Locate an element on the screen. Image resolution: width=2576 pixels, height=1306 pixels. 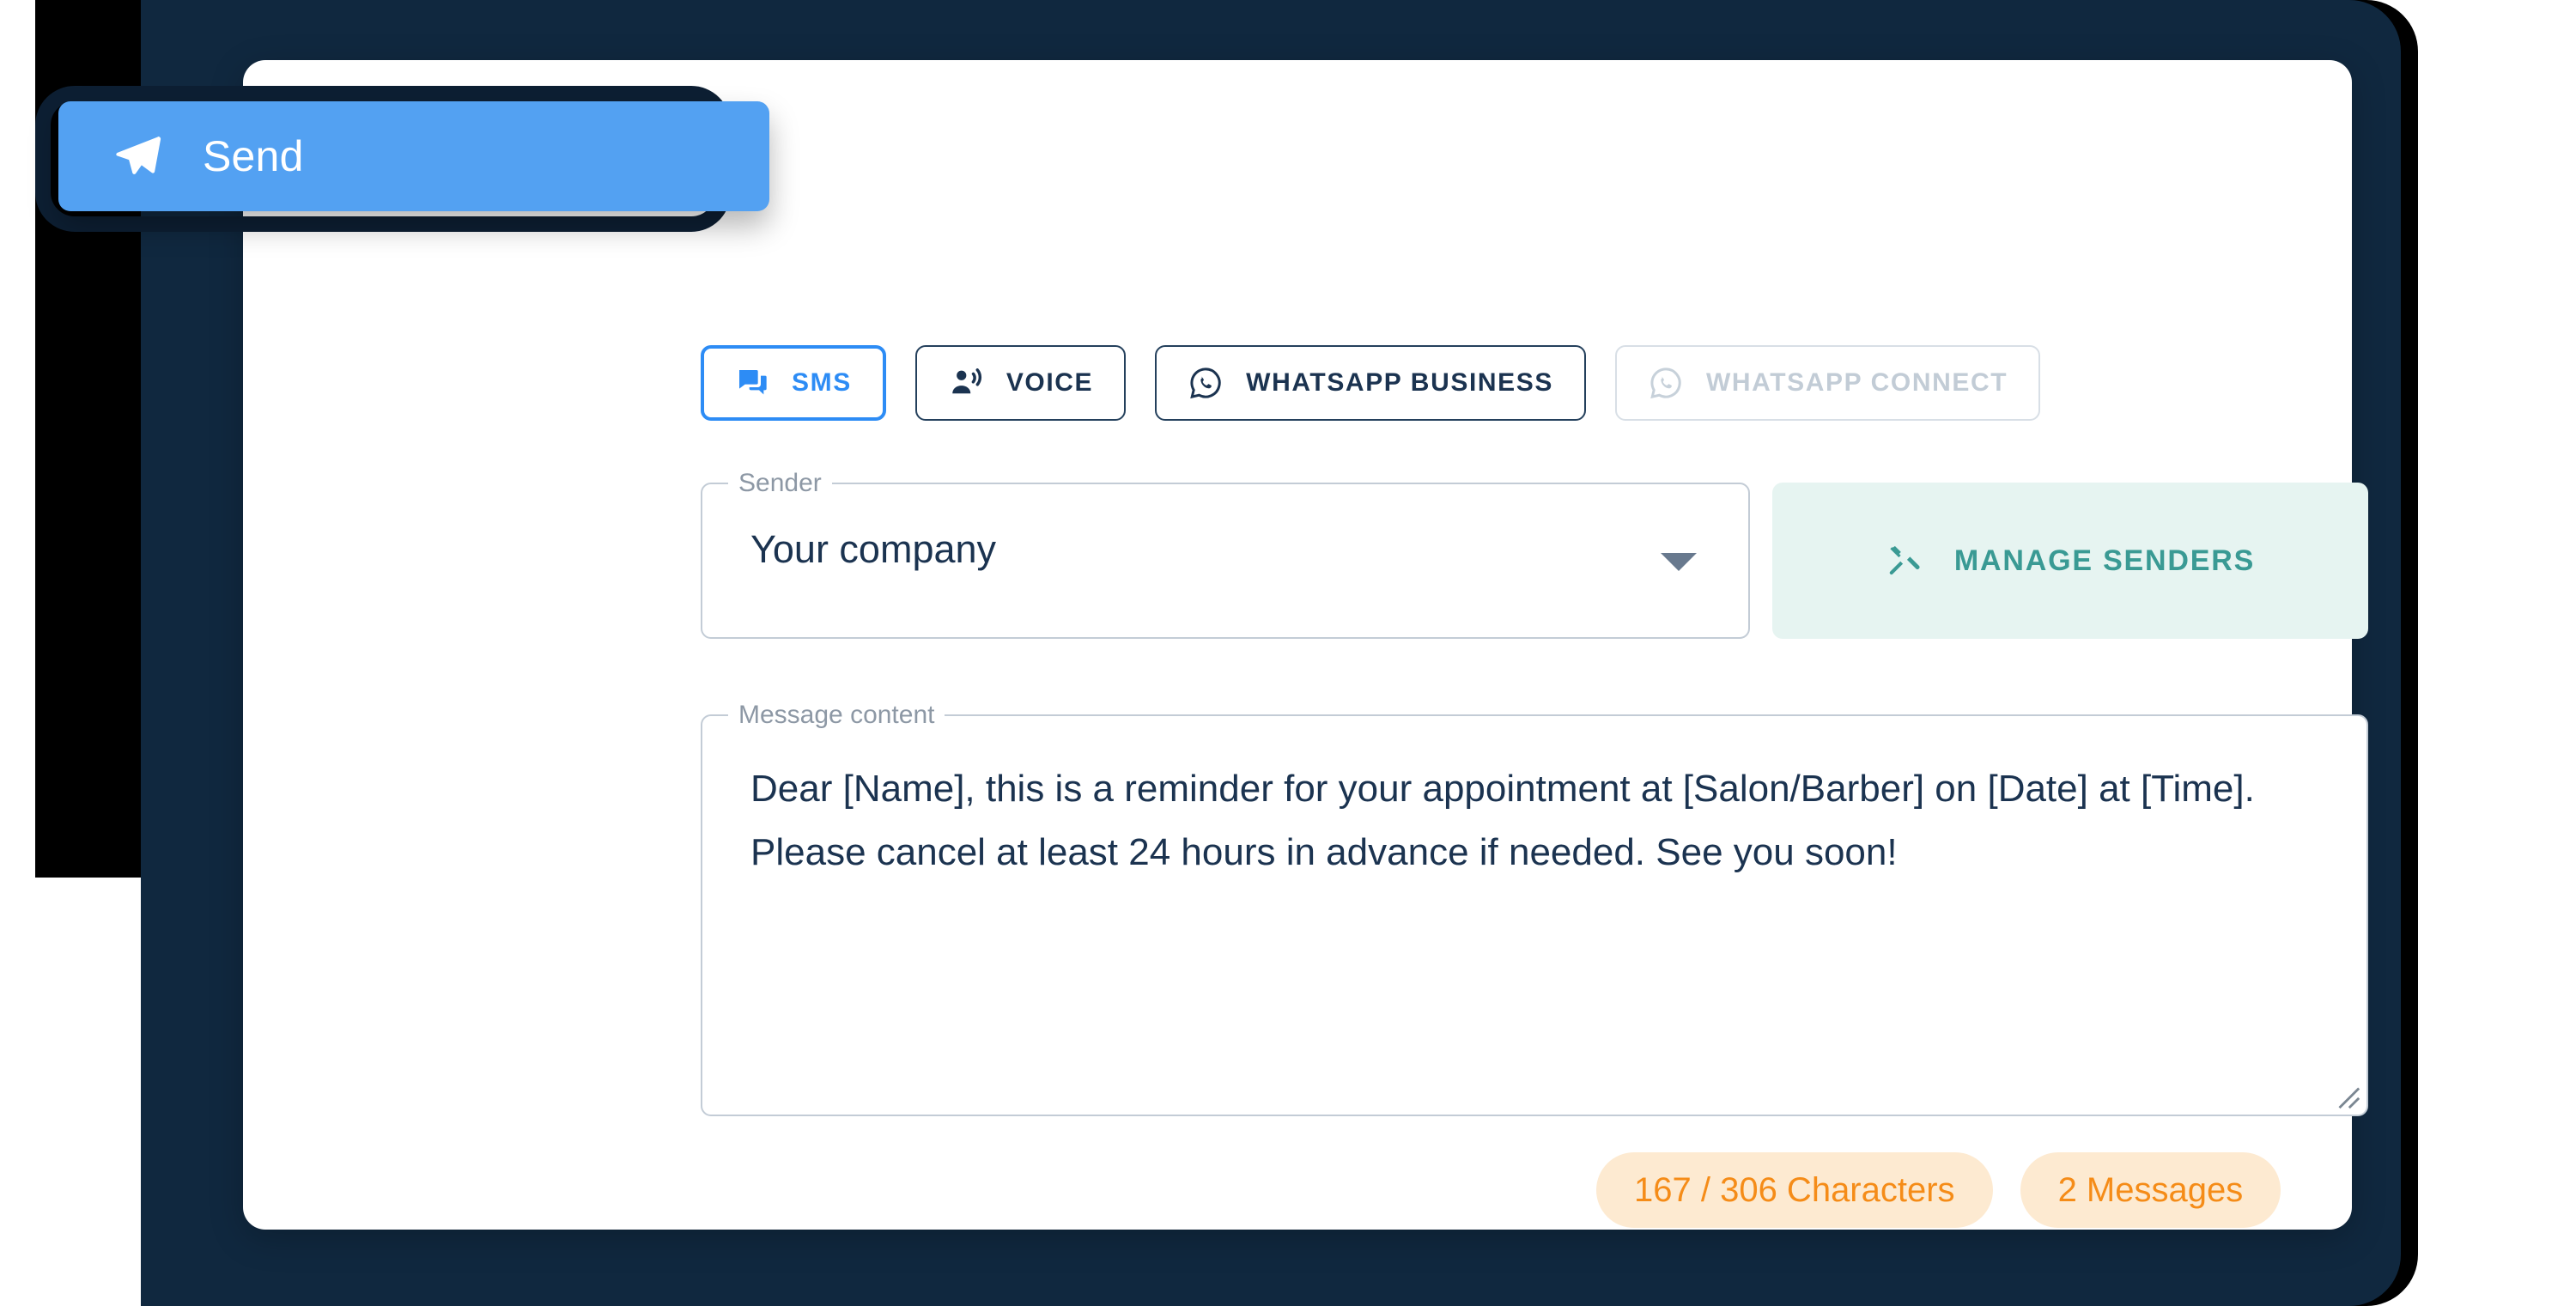
tab-whatsapp-connect: WHATSAPP CONNECT is located at coordinates (1828, 383).